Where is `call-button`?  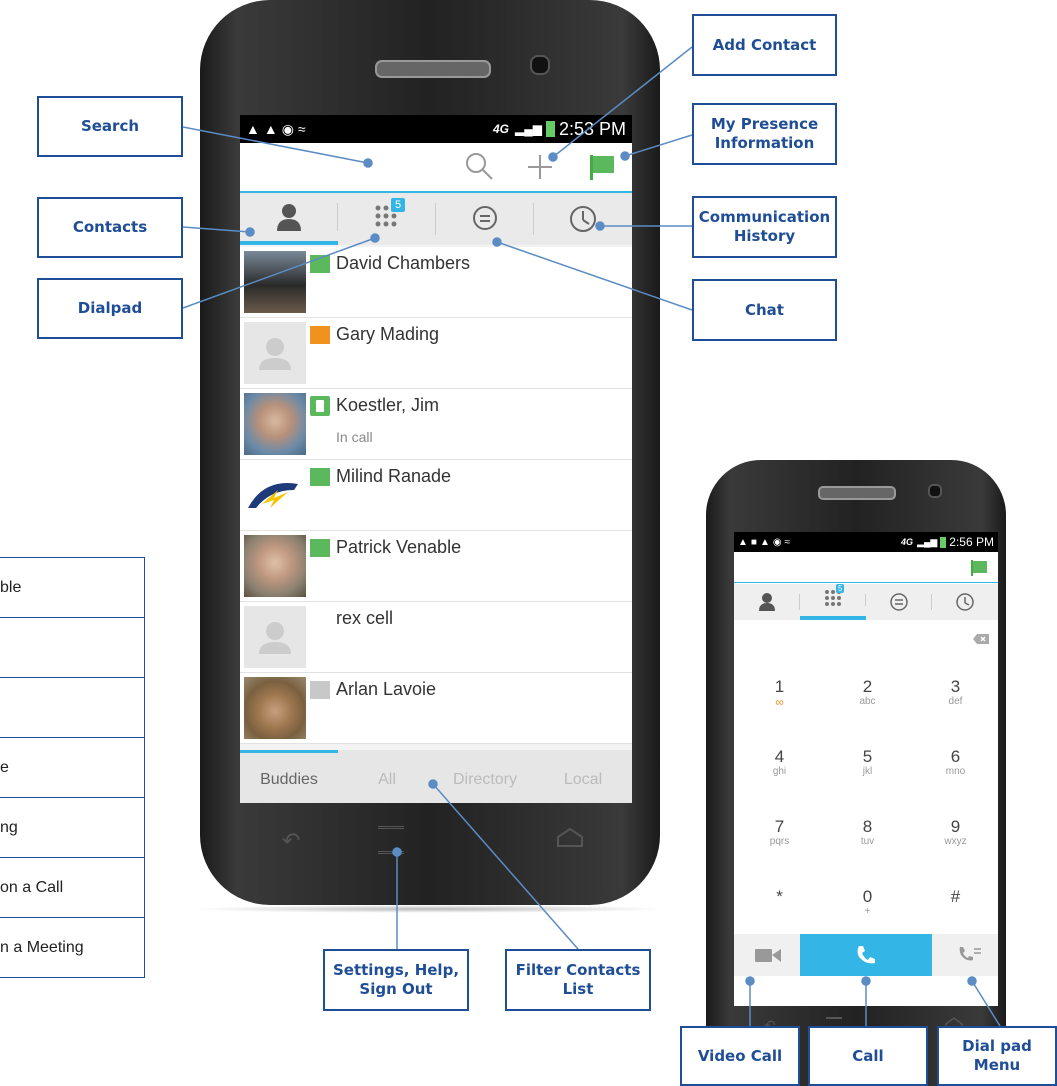 call-button is located at coordinates (866, 955).